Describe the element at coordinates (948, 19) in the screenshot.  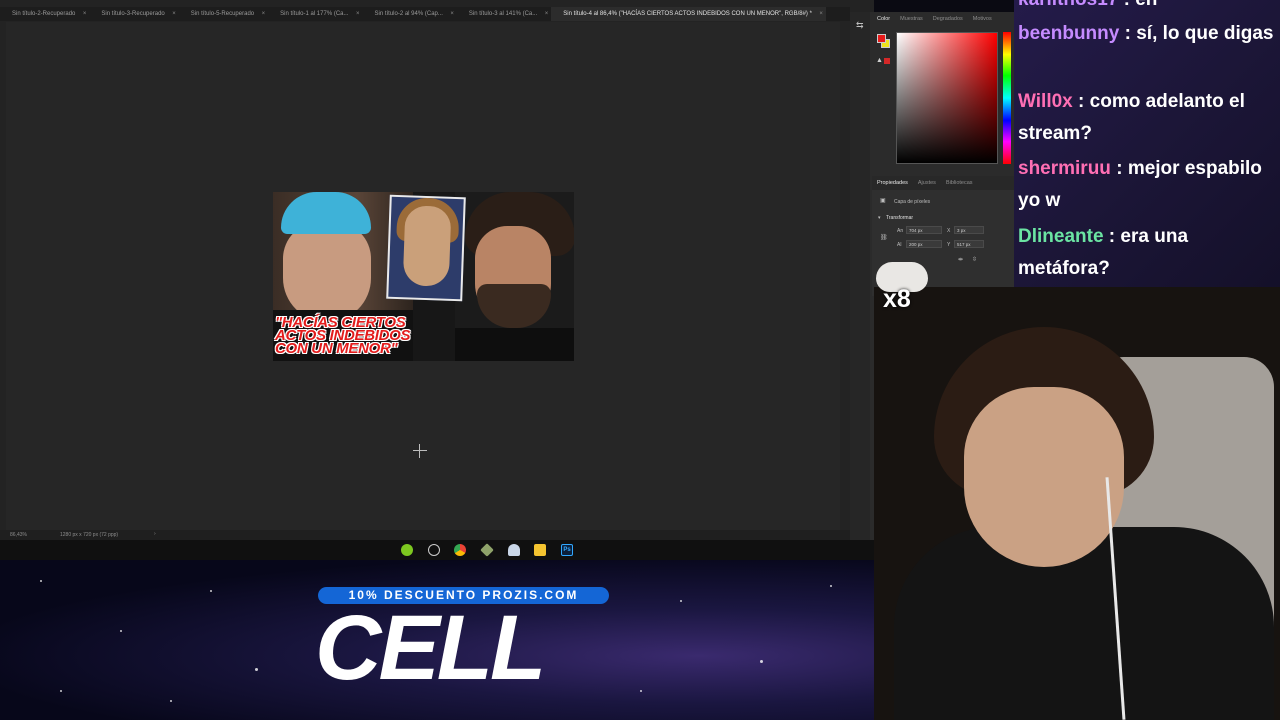
I see `tab-gradients: Degradados` at that location.